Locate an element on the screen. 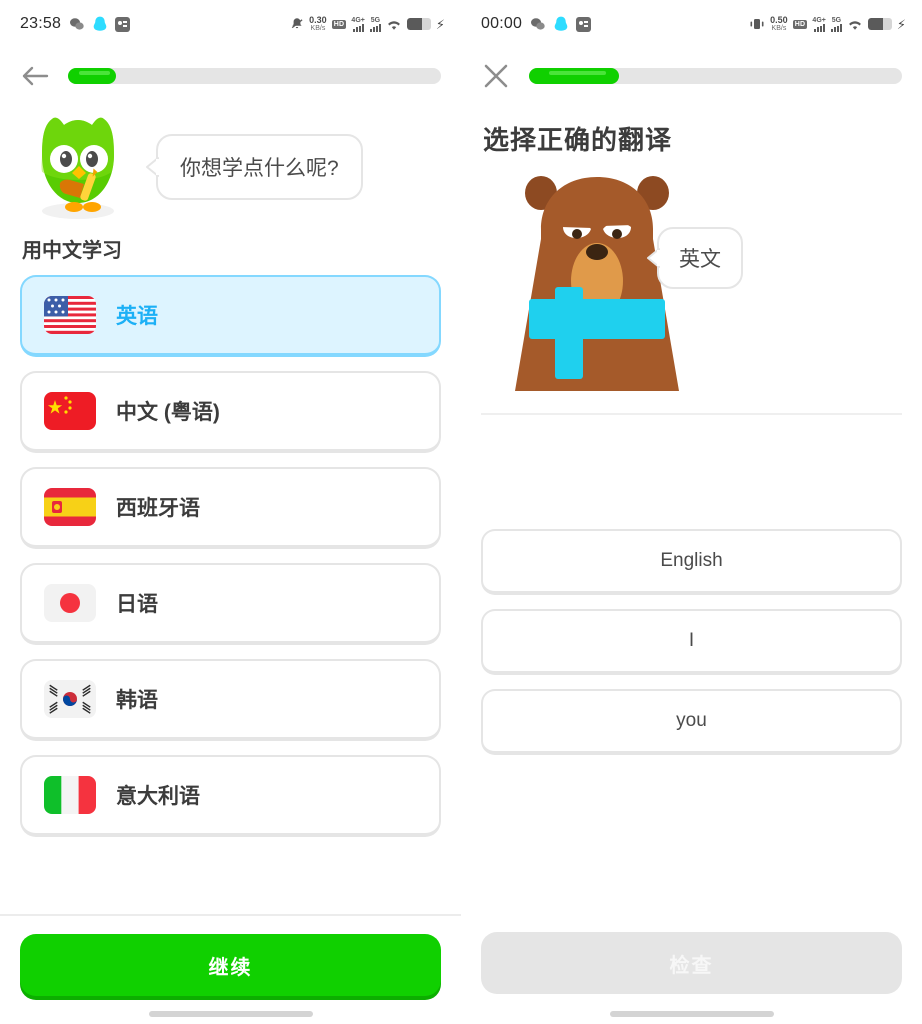 Image resolution: width=922 pixels, height=1024 pixels. duo-bubble-text: 你想学点什么呢? is located at coordinates (259, 168).